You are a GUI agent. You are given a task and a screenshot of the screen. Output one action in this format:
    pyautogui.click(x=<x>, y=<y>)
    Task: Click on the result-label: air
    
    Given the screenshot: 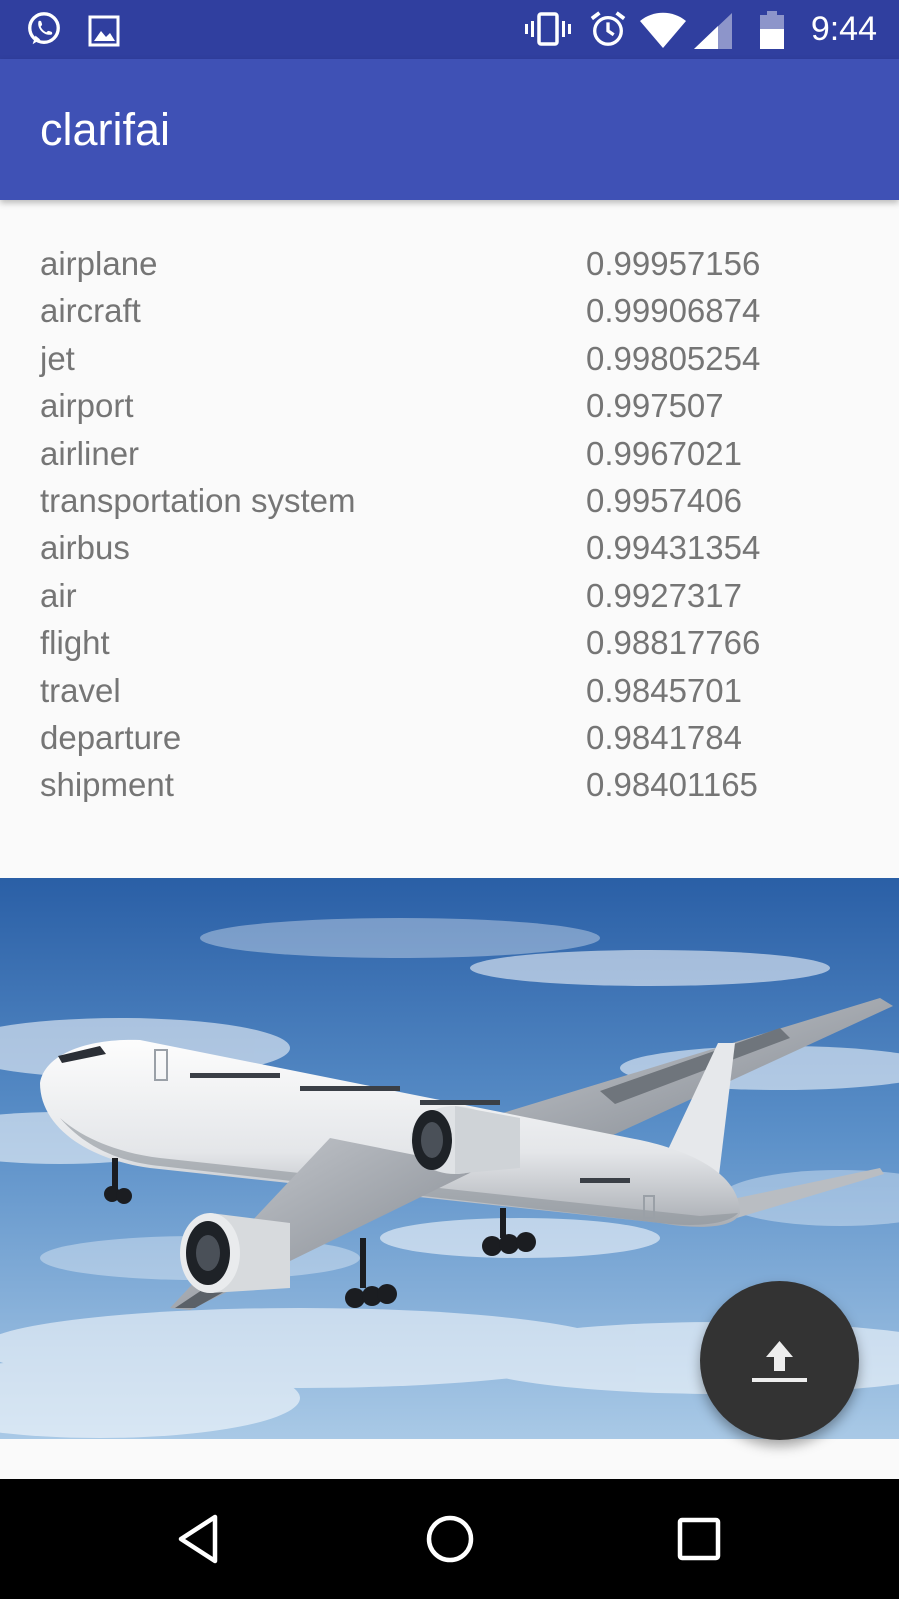 What is the action you would take?
    pyautogui.click(x=58, y=595)
    